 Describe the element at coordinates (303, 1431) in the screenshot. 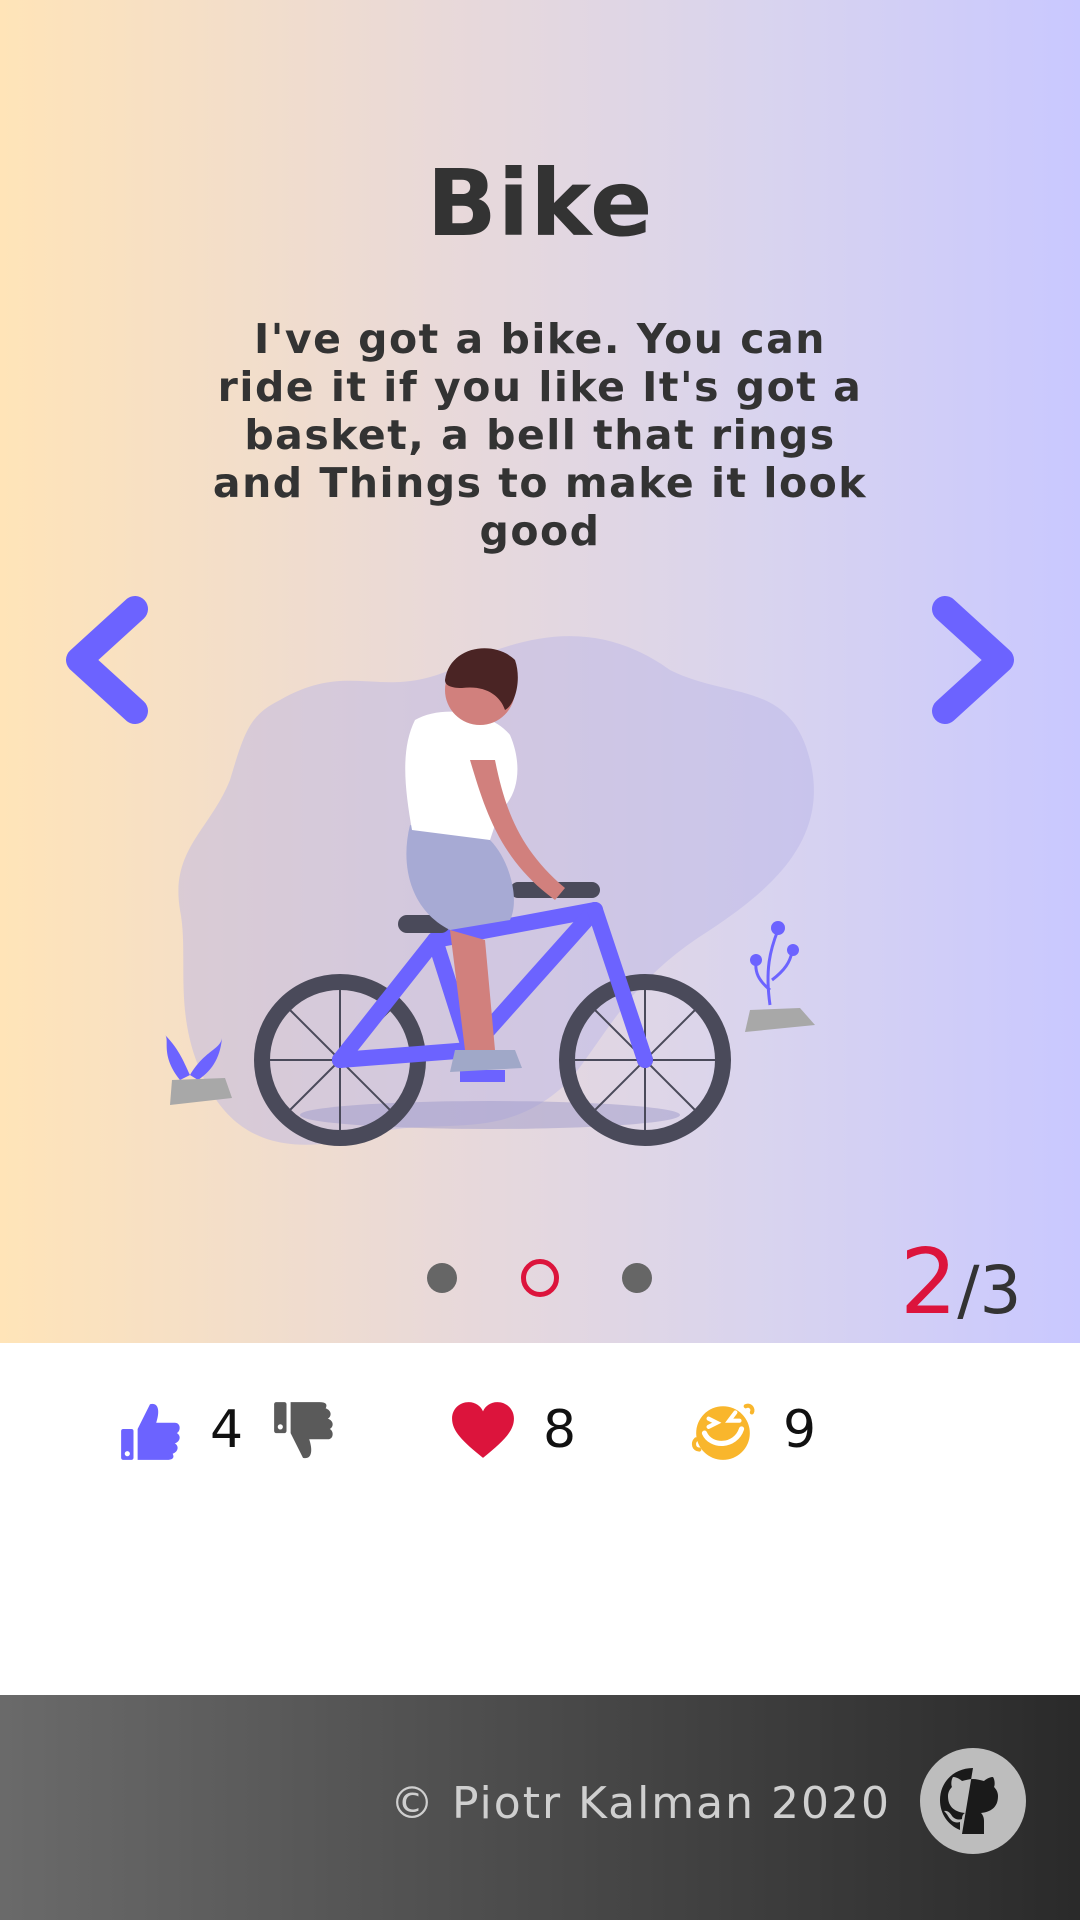

I see `thumbs-down-icon` at that location.